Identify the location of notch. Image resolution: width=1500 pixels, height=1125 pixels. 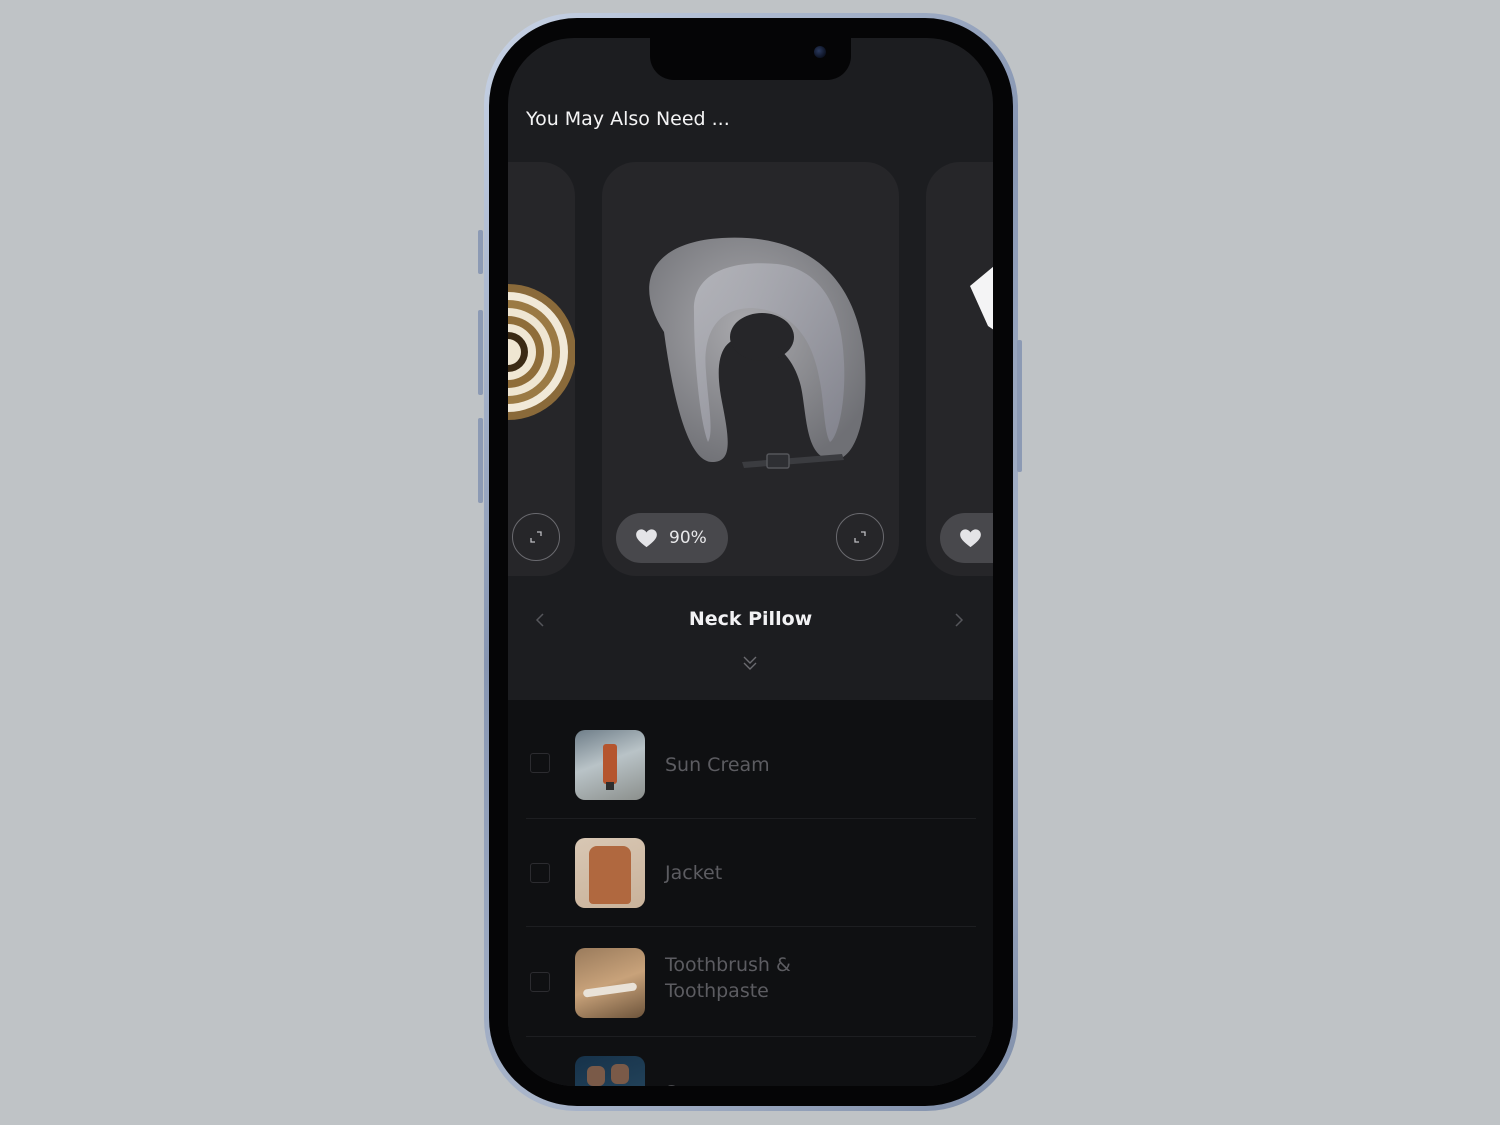
(750, 59).